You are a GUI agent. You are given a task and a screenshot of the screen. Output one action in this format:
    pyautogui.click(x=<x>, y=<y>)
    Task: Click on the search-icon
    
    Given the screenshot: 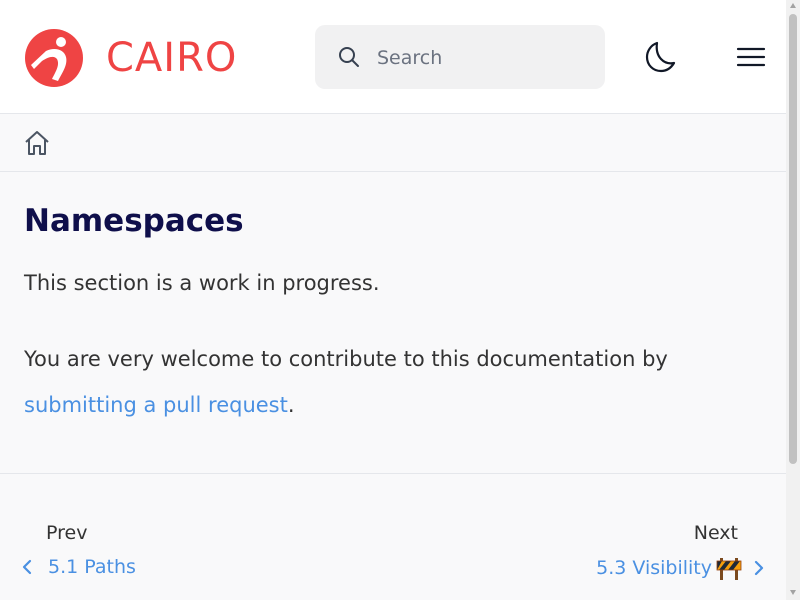 What is the action you would take?
    pyautogui.click(x=349, y=57)
    